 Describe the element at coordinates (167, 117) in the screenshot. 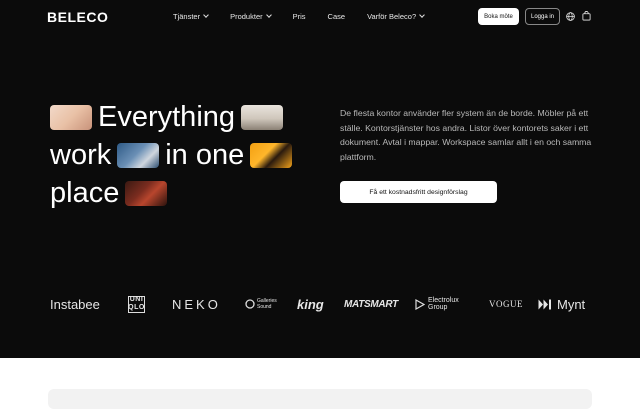

I see `headline-word: Everything` at that location.